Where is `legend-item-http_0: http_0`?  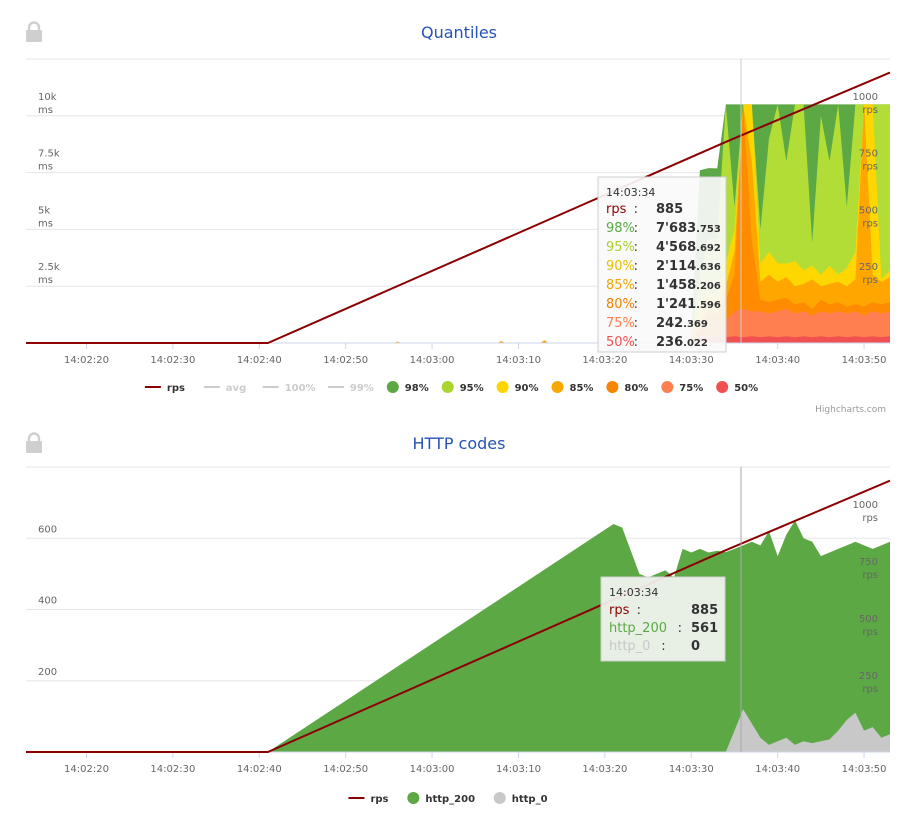 legend-item-http_0: http_0 is located at coordinates (520, 798).